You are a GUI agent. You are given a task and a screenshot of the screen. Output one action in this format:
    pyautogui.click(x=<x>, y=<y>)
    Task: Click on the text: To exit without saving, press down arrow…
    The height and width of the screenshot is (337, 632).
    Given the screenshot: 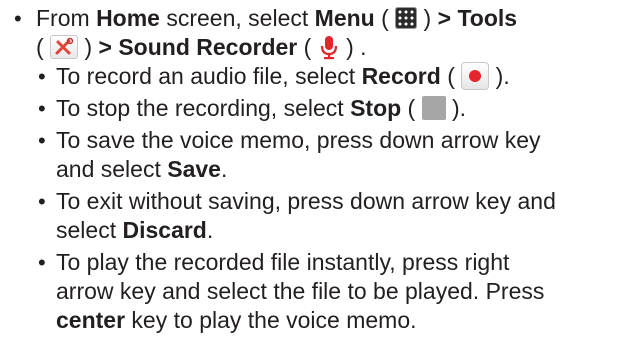 What is the action you would take?
    pyautogui.click(x=306, y=201)
    